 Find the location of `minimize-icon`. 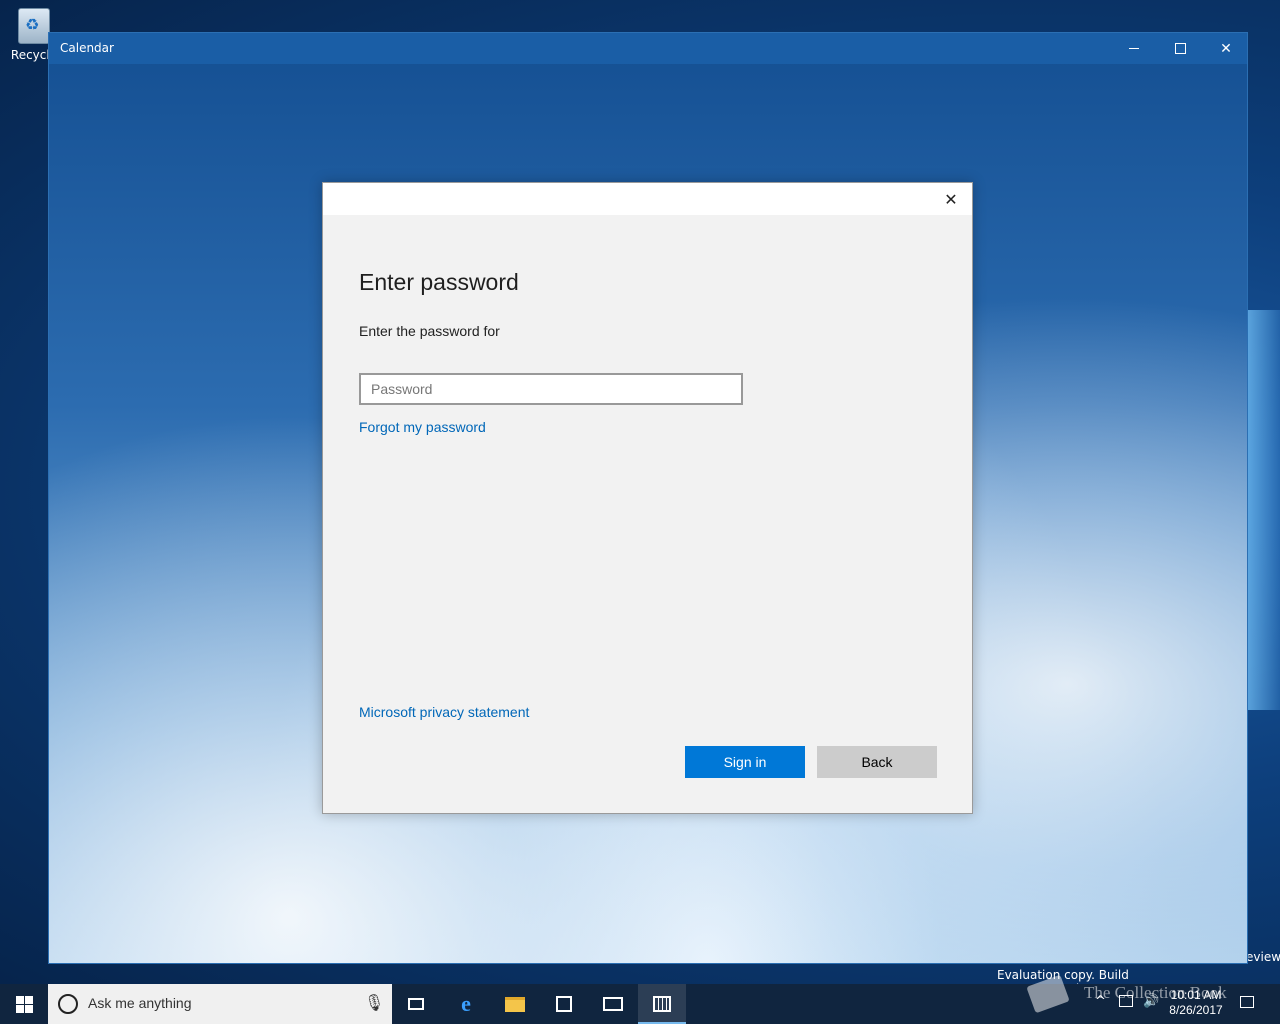

minimize-icon is located at coordinates (1134, 48).